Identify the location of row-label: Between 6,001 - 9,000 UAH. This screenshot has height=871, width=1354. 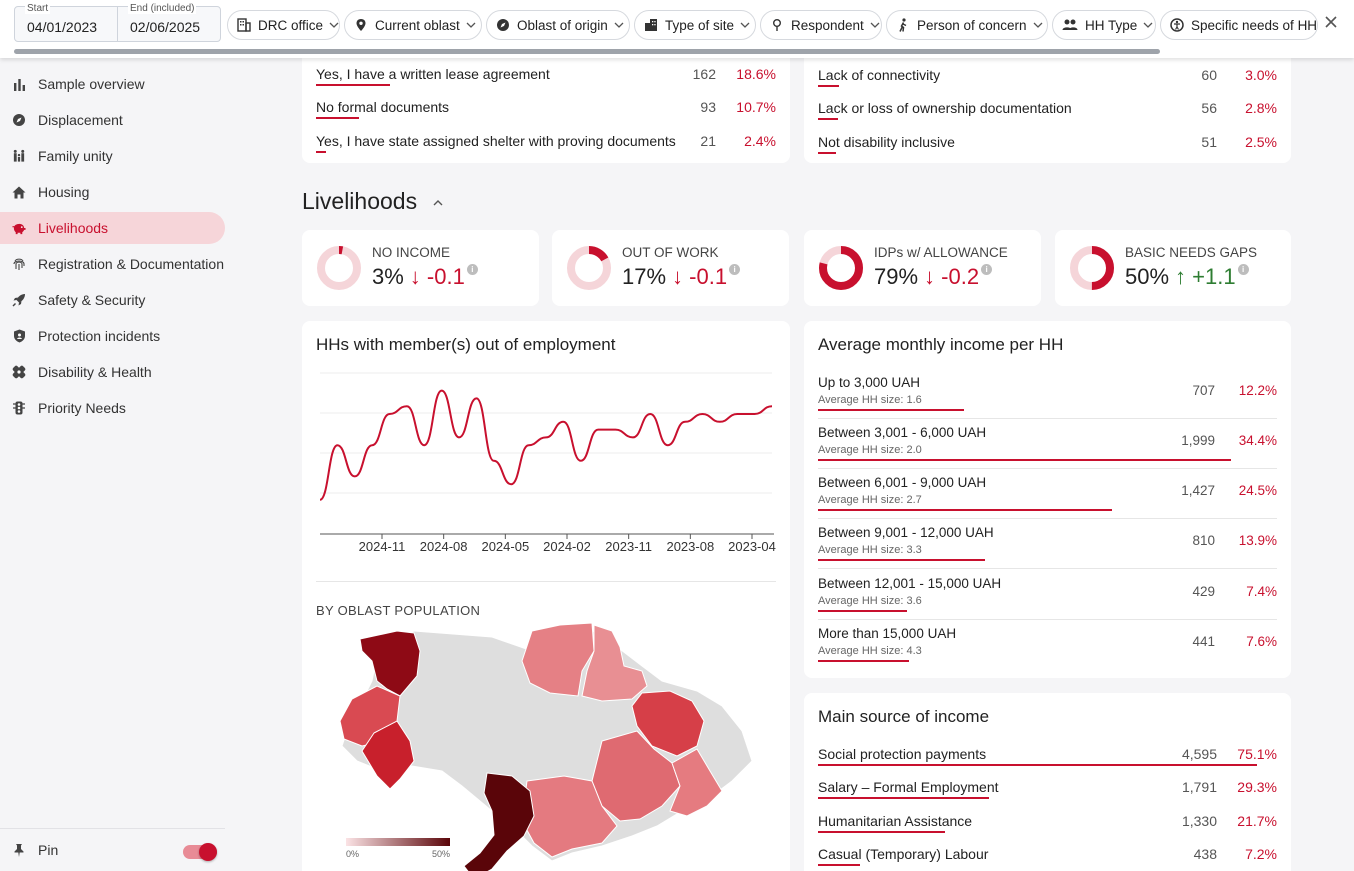
(902, 482).